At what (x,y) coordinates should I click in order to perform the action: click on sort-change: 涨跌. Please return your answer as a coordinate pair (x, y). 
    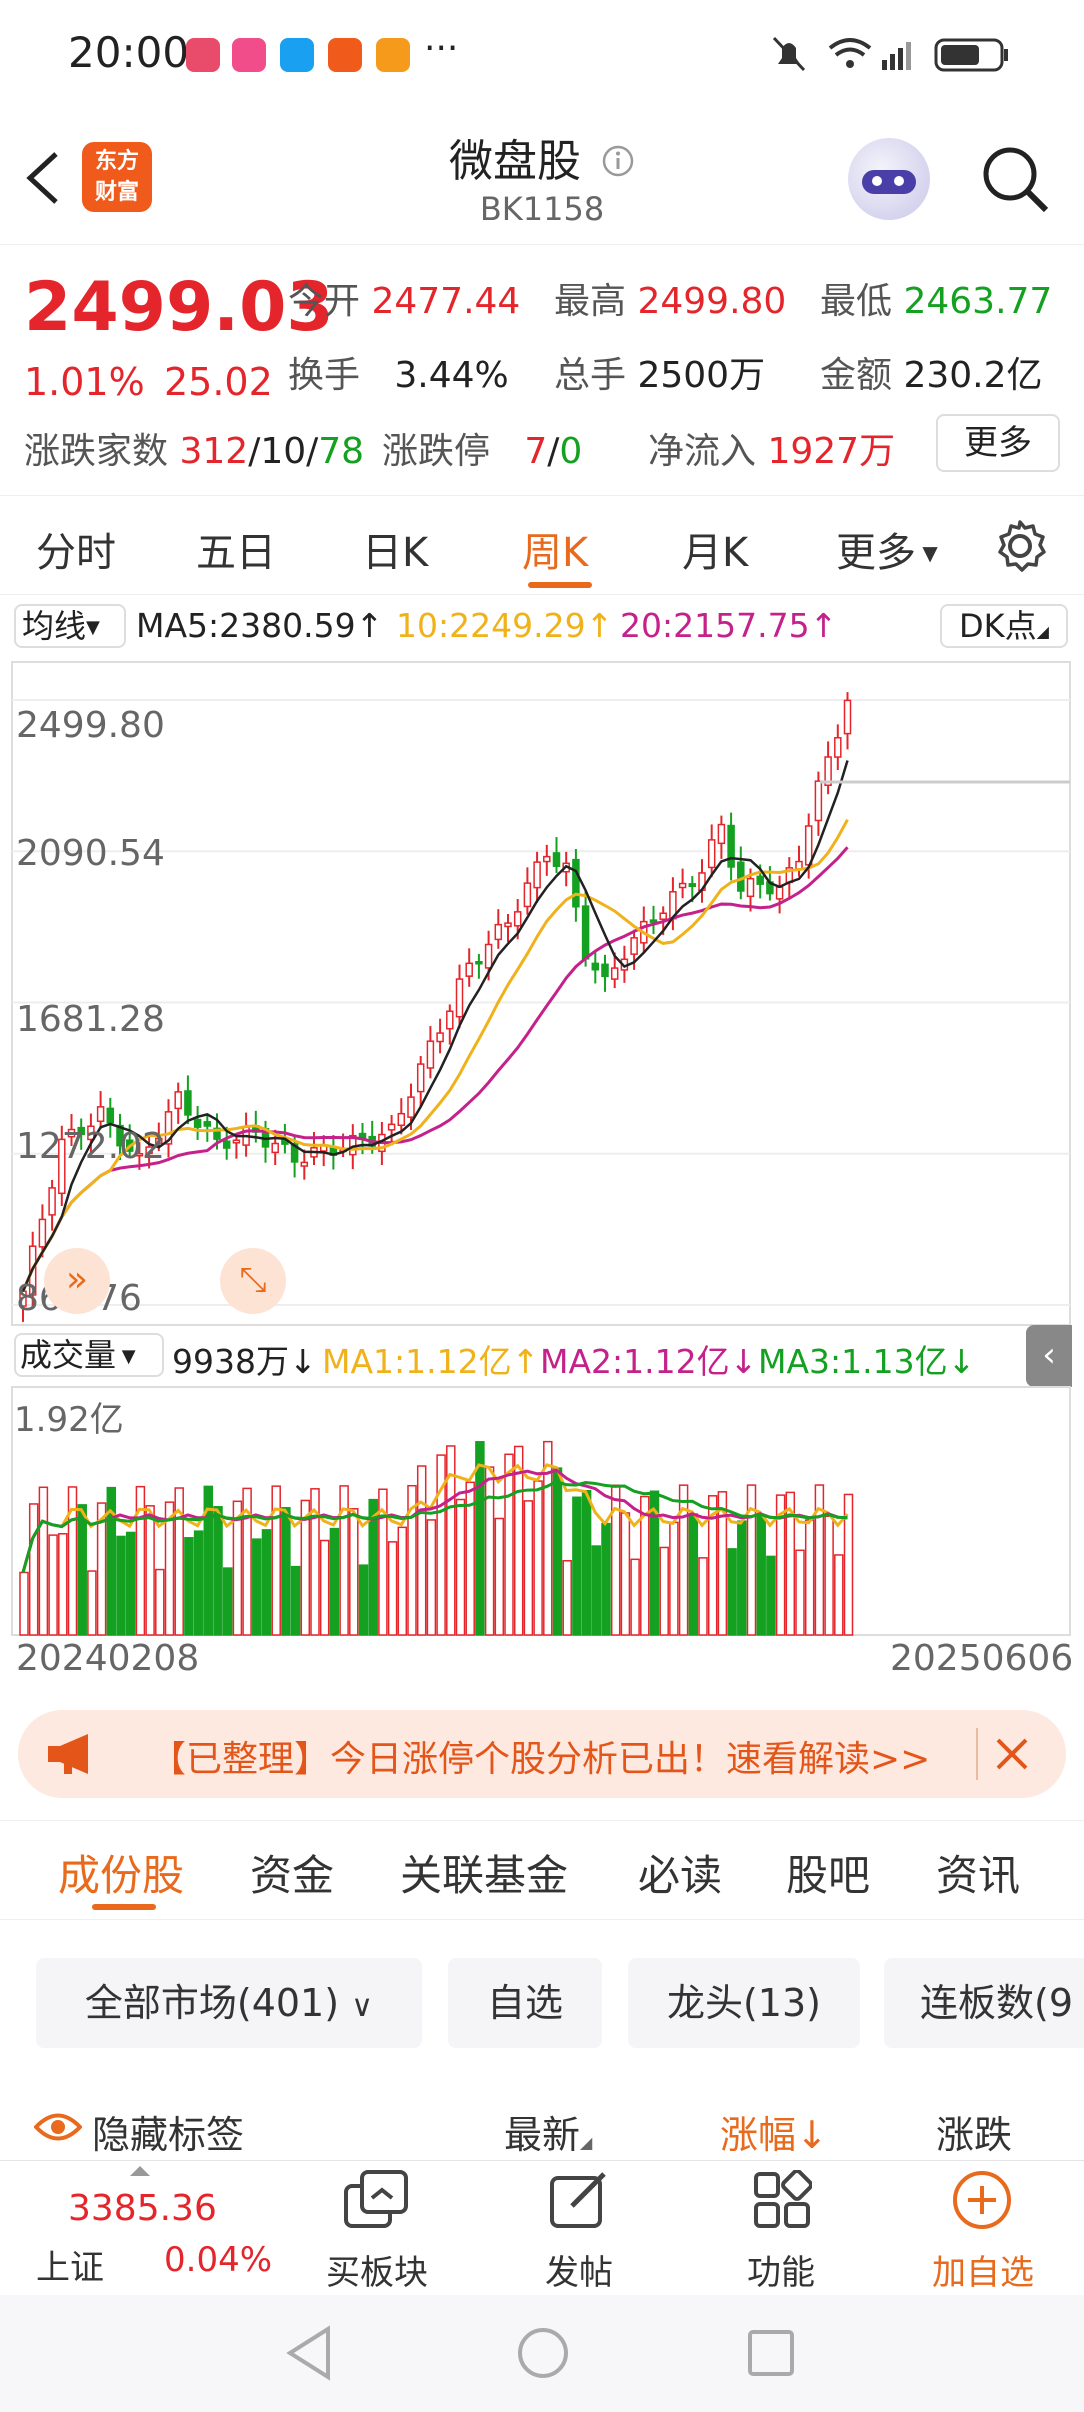
    Looking at the image, I should click on (974, 2131).